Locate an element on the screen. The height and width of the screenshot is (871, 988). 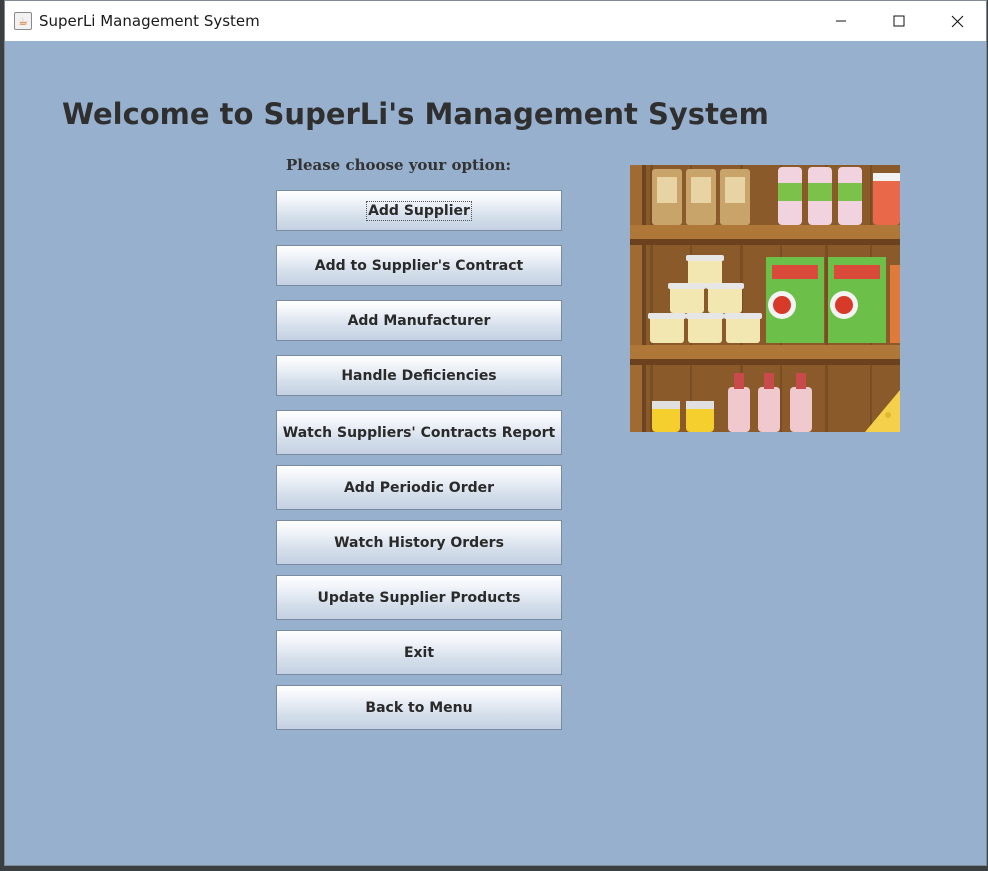
watch-history-orders-button: Watch History Orders is located at coordinates (419, 542).